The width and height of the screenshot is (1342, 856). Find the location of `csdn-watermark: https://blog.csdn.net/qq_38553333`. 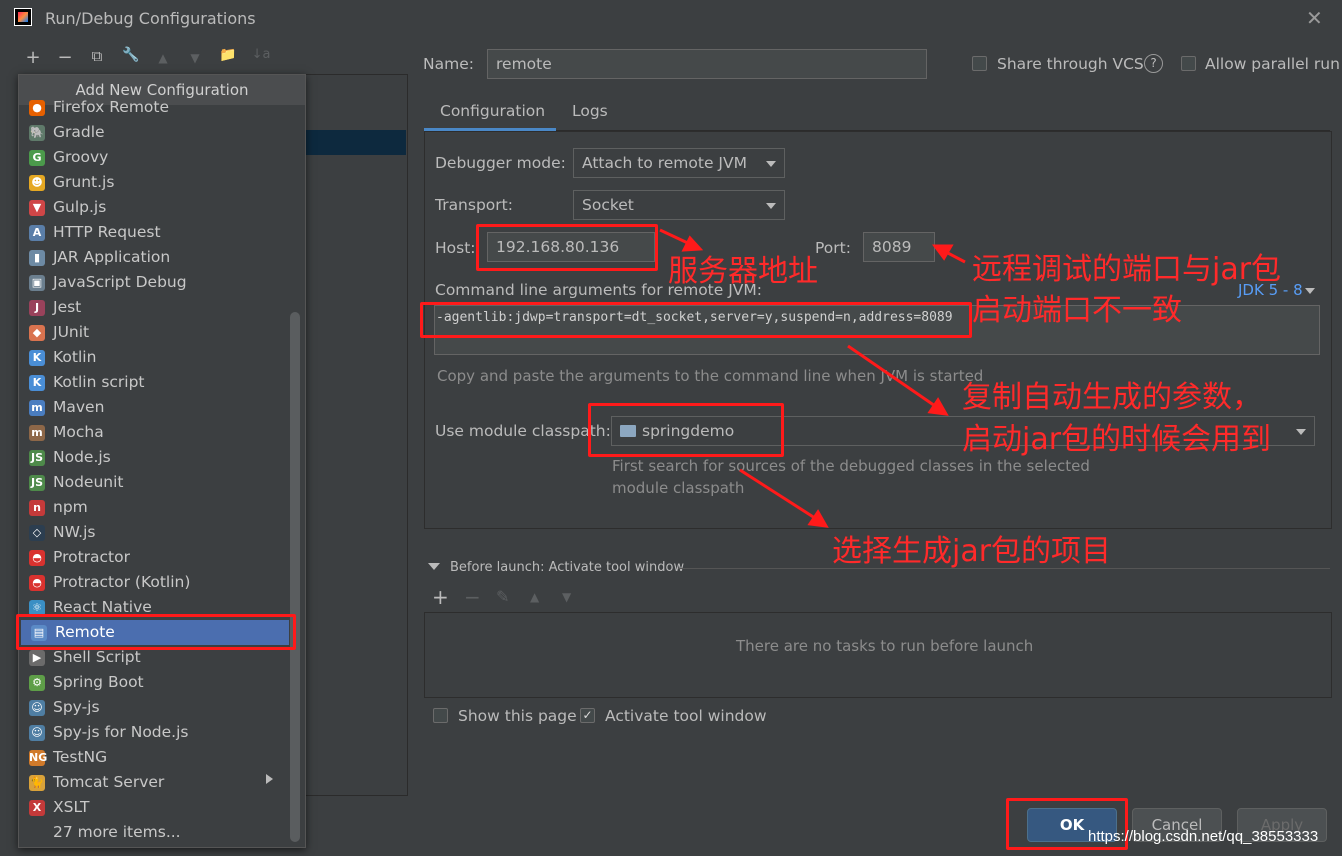

csdn-watermark: https://blog.csdn.net/qq_38553333 is located at coordinates (1203, 836).